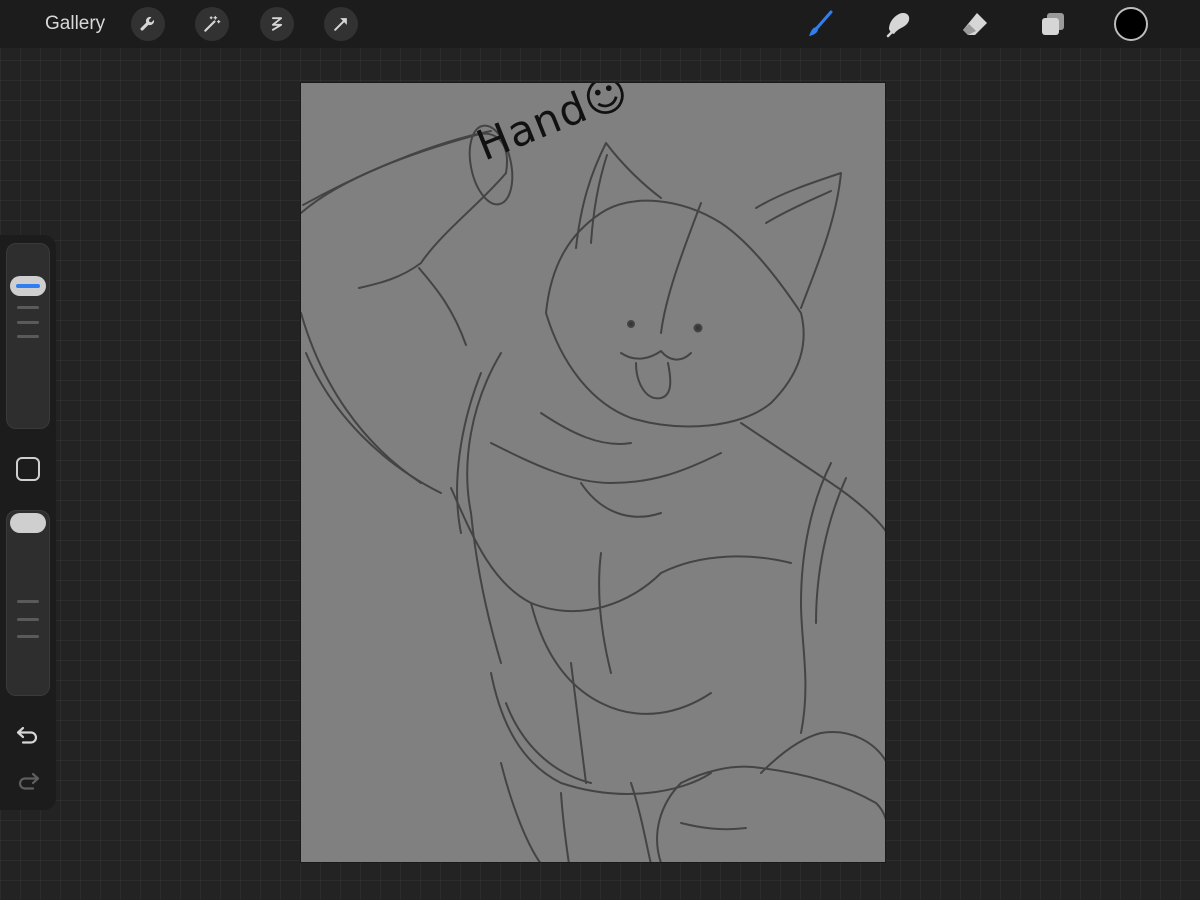  What do you see at coordinates (1131, 24) in the screenshot?
I see `color-picker` at bounding box center [1131, 24].